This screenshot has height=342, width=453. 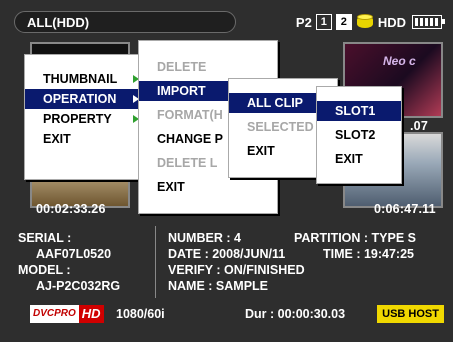 What do you see at coordinates (80, 79) in the screenshot?
I see `menu-item-label: THUMBNAIL` at bounding box center [80, 79].